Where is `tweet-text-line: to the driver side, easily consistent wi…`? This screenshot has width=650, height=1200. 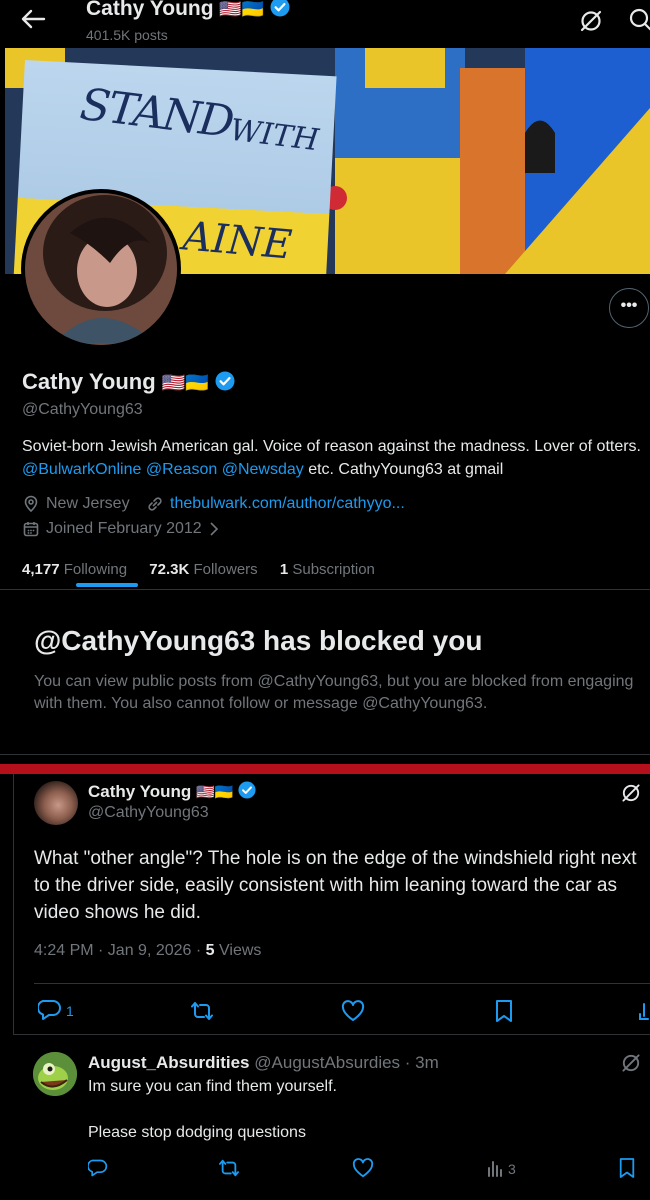
tweet-text-line: to the driver side, easily consistent wi… is located at coordinates (325, 885).